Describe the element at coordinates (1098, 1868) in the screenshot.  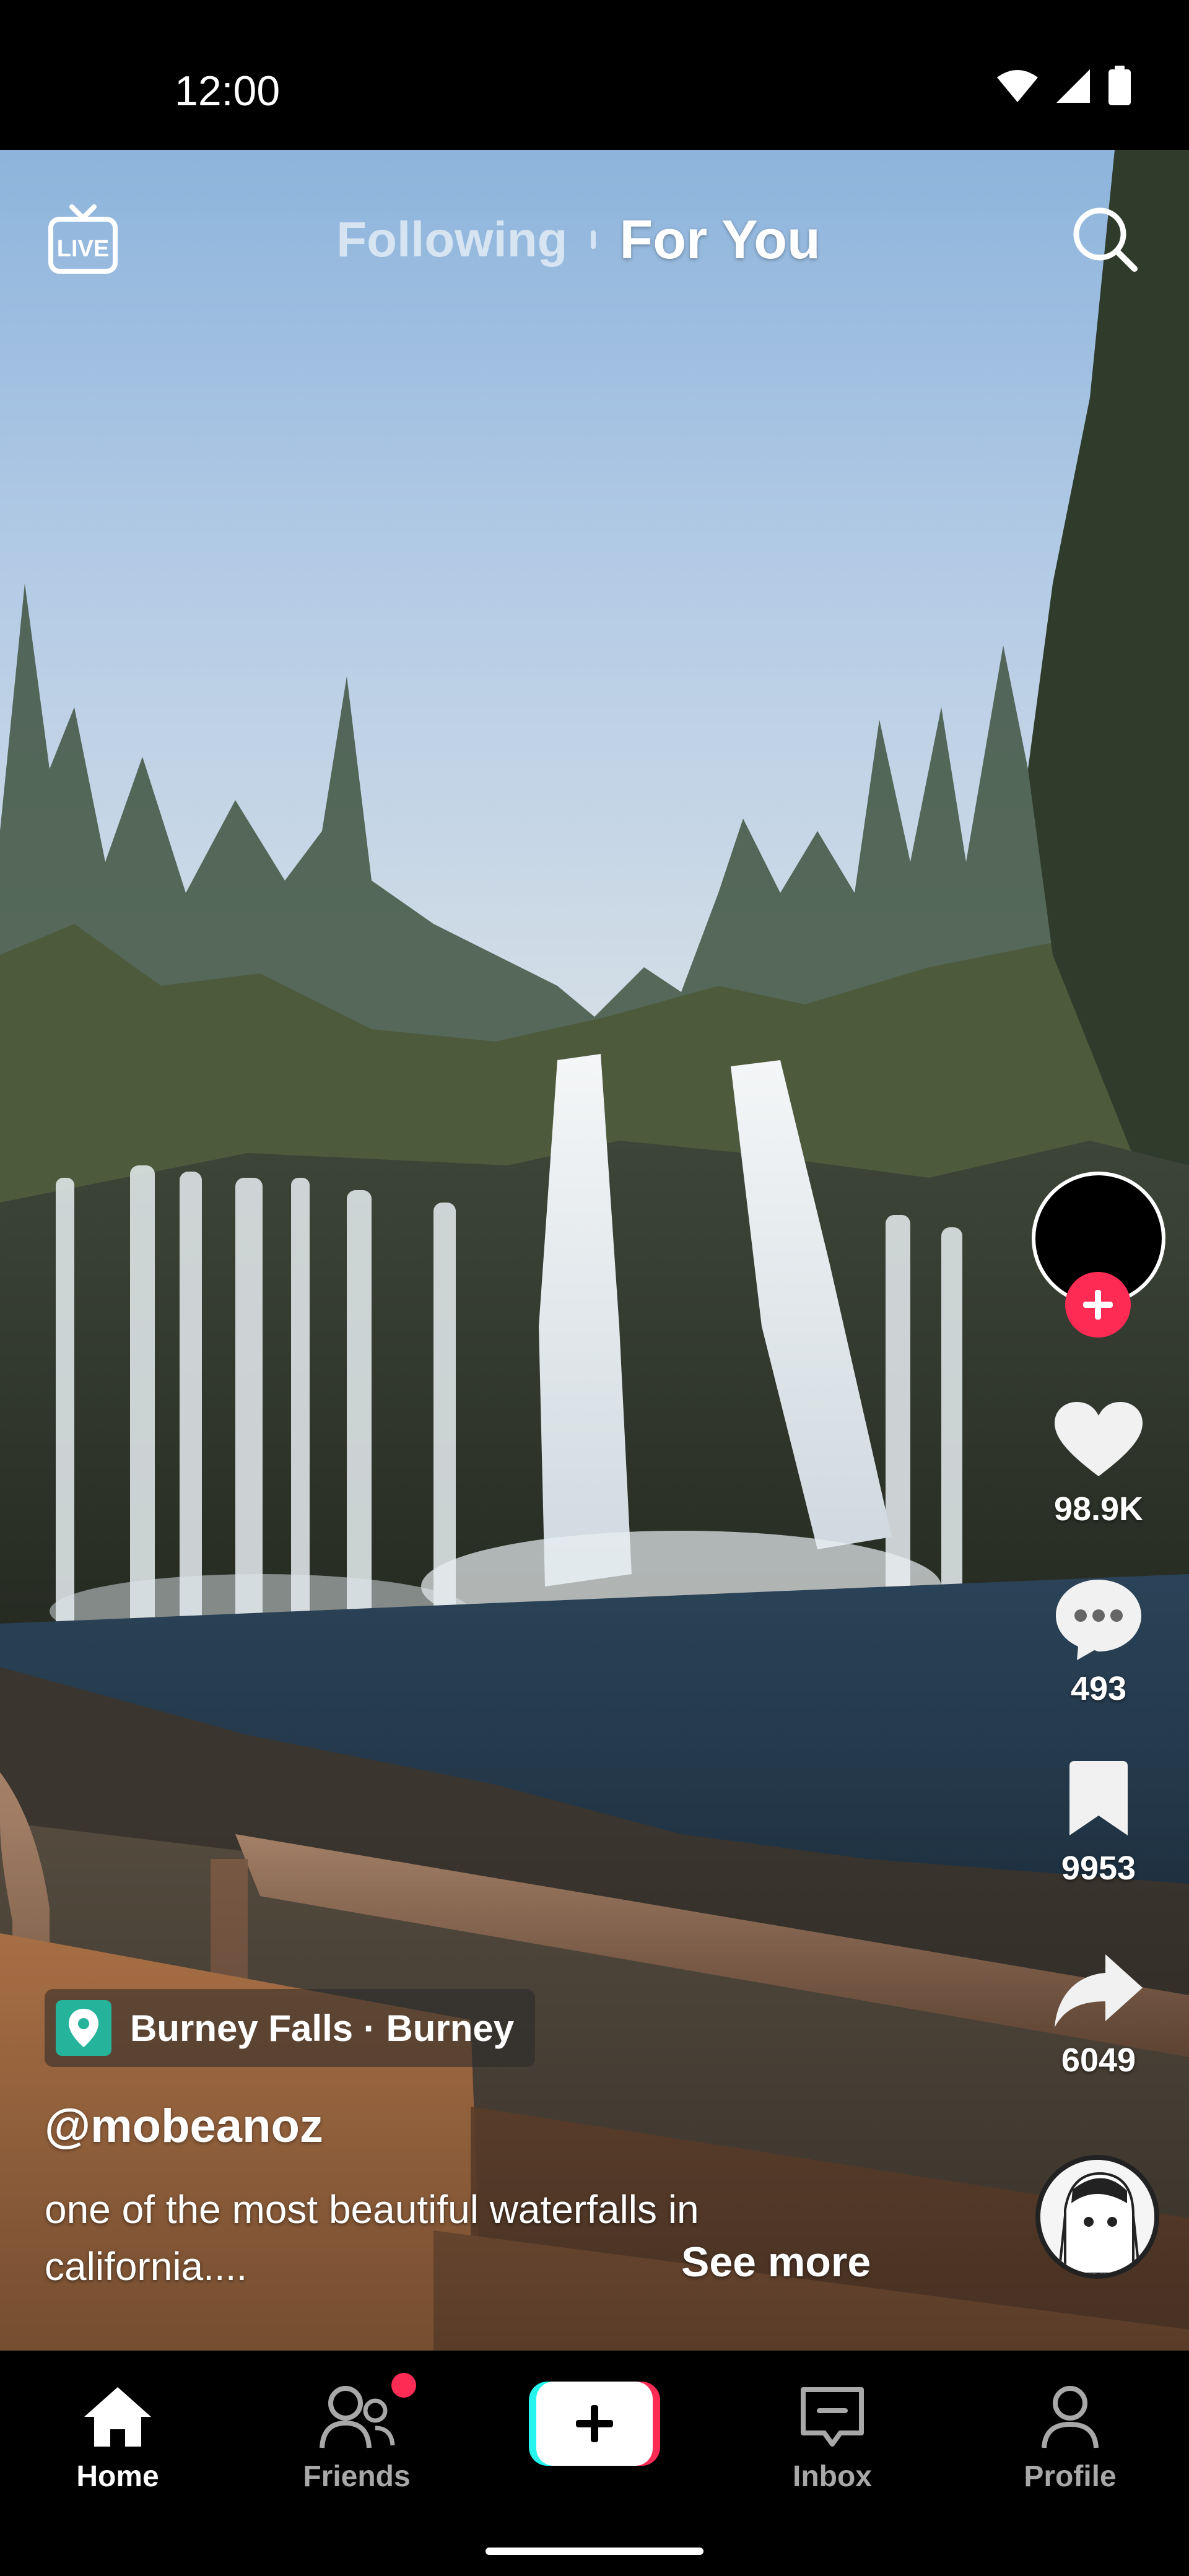
I see `bookmark-count: 9953` at that location.